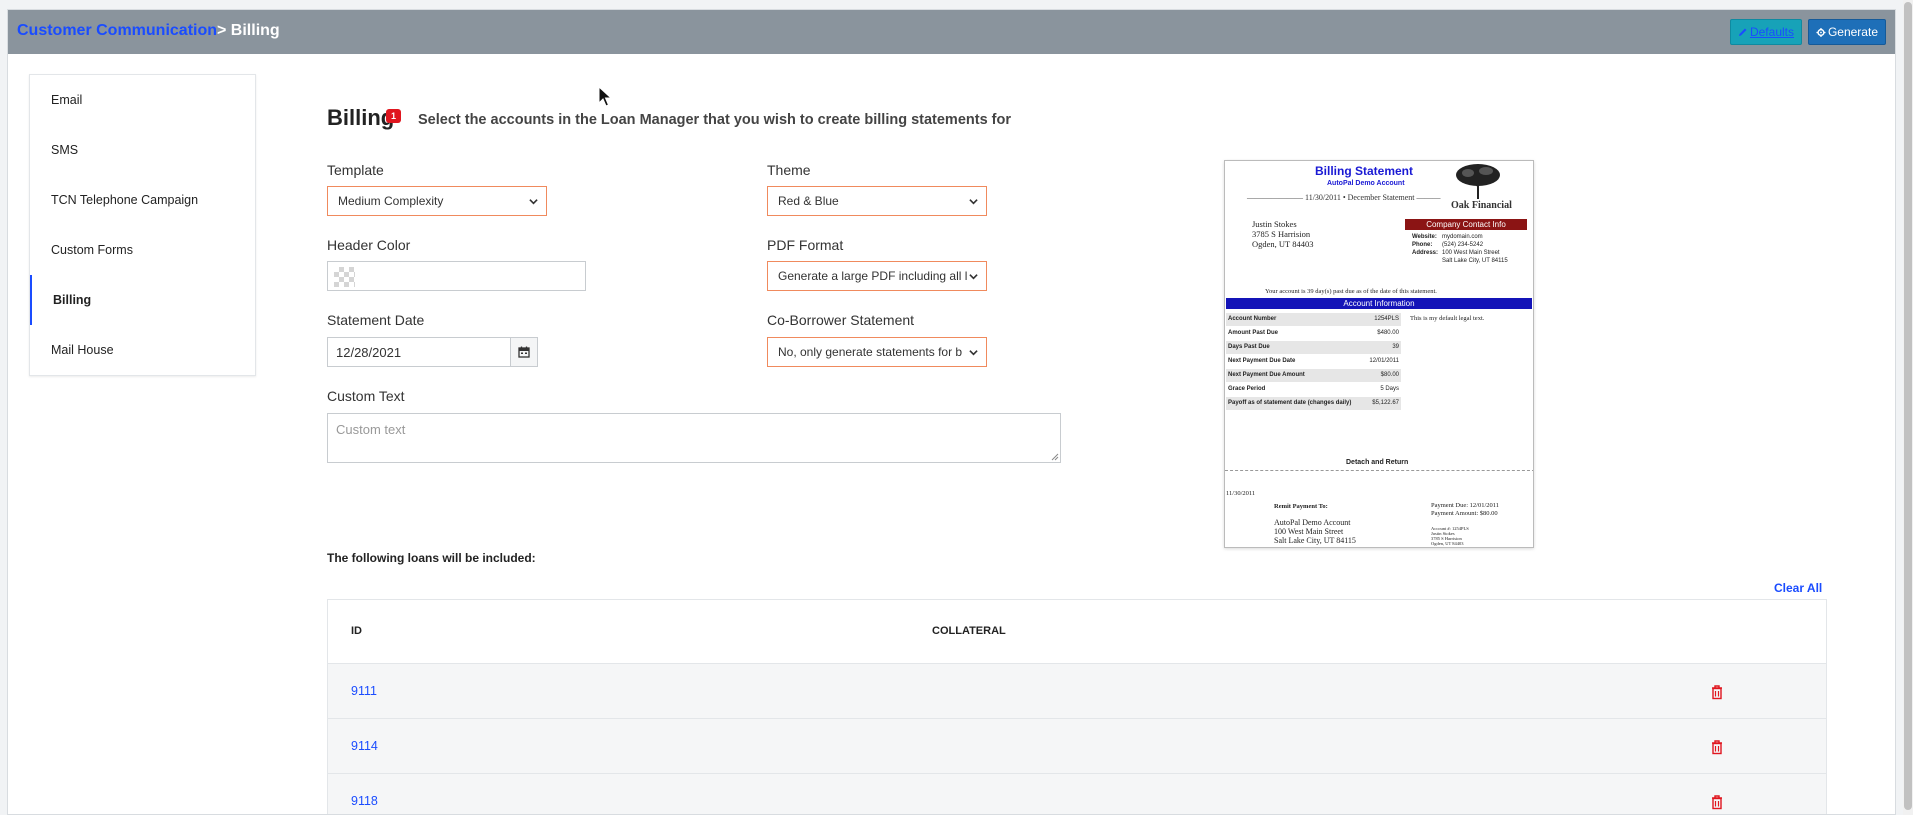 The image size is (1913, 815). What do you see at coordinates (605, 96) in the screenshot?
I see `mouse-cursor-icon` at bounding box center [605, 96].